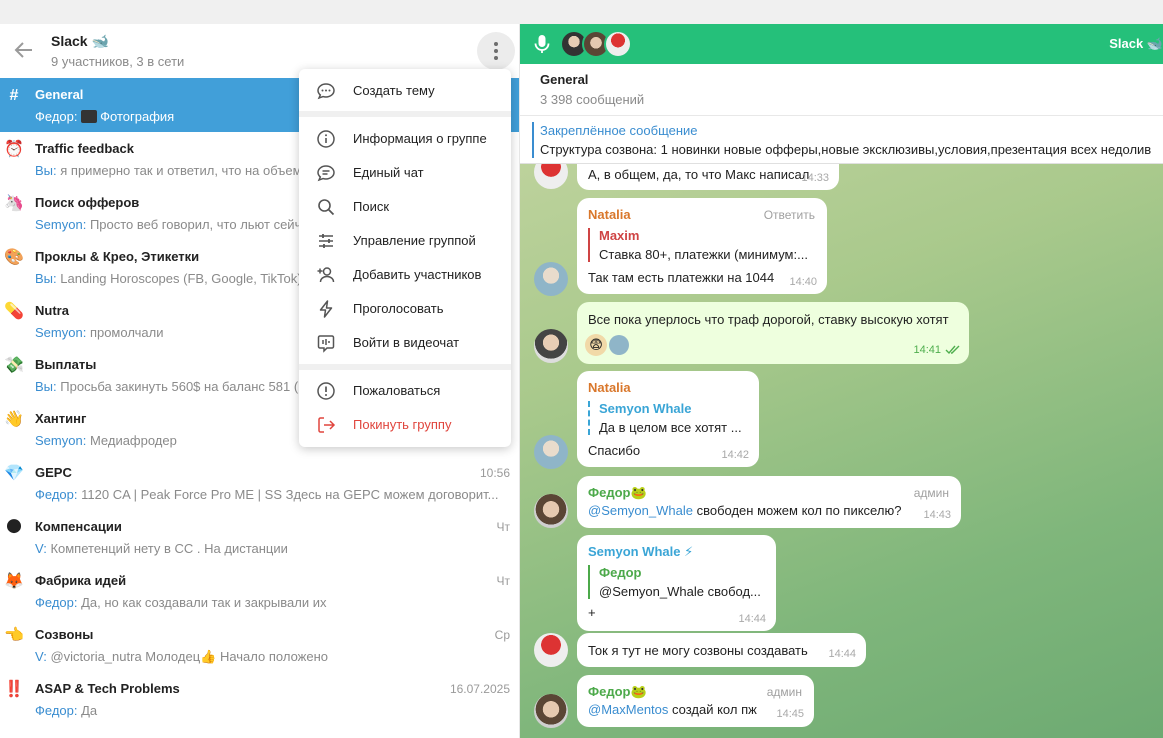 The width and height of the screenshot is (1163, 738). What do you see at coordinates (931, 493) in the screenshot?
I see `admin-badge: админ` at bounding box center [931, 493].